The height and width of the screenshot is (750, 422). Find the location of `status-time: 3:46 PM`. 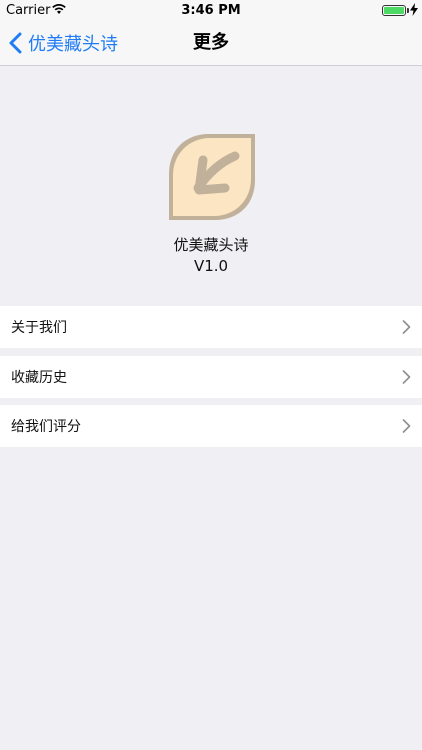

status-time: 3:46 PM is located at coordinates (211, 10).